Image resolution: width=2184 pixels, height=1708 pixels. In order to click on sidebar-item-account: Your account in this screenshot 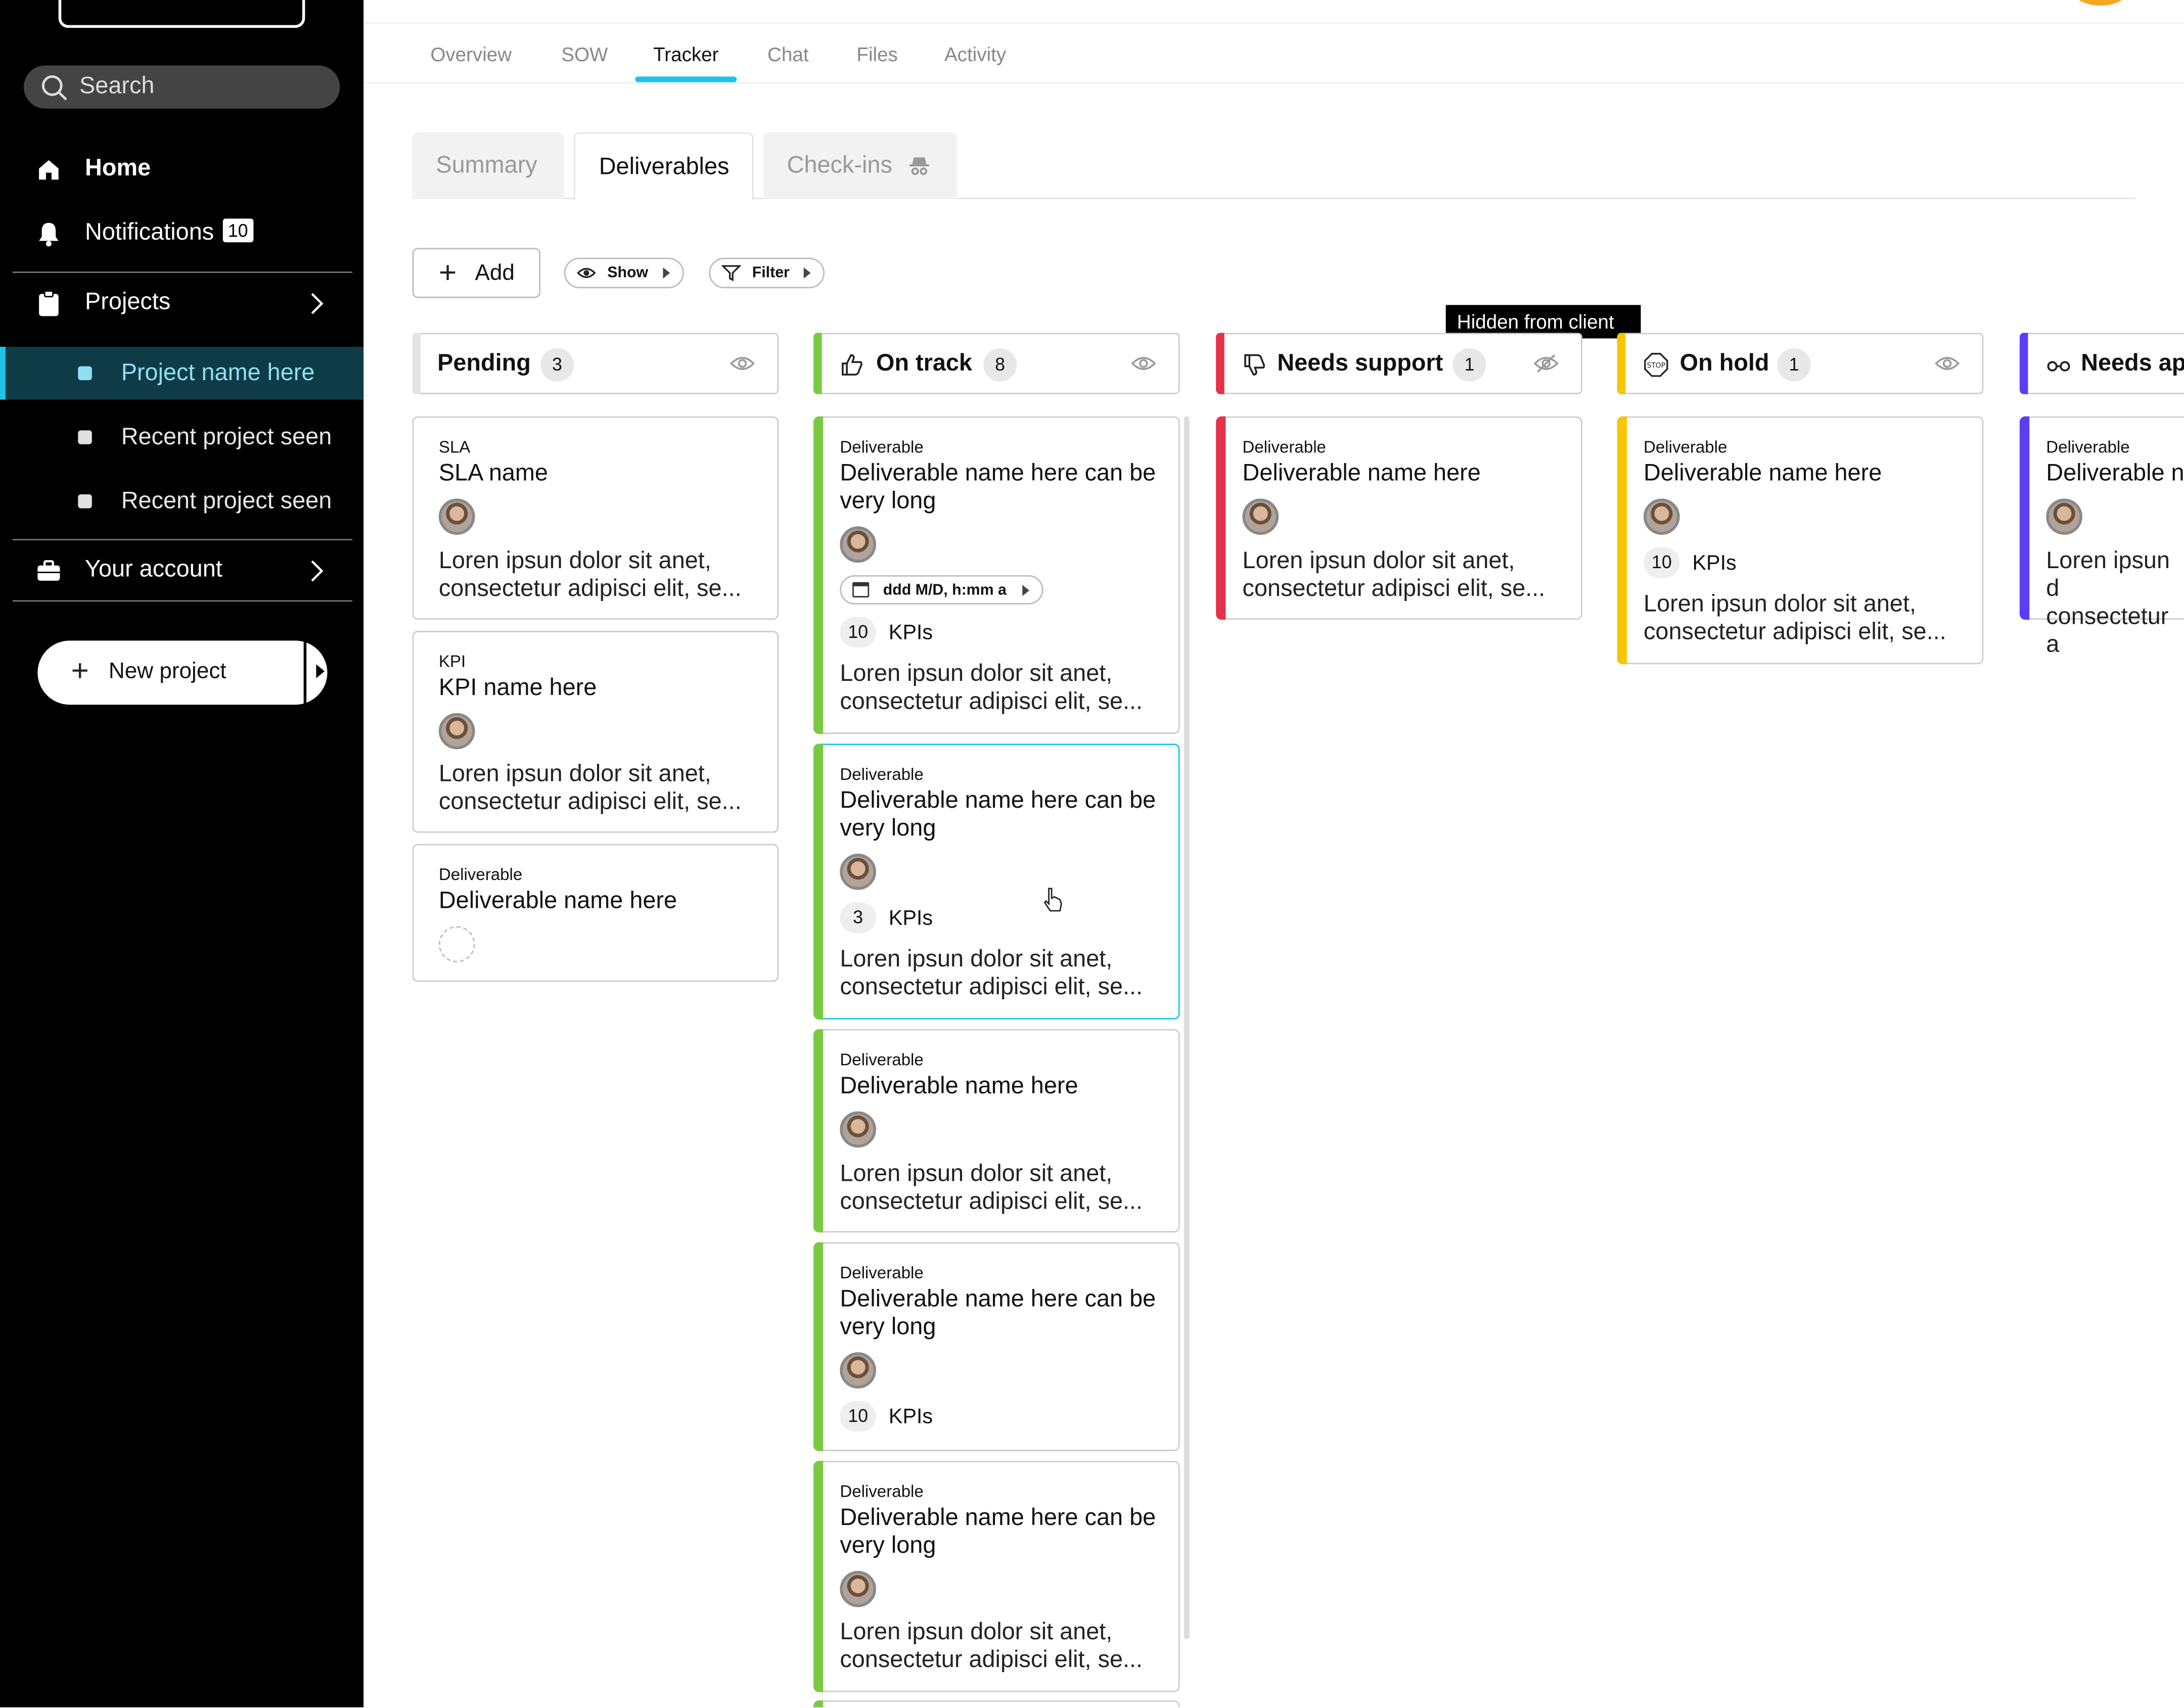, I will do `click(181, 571)`.